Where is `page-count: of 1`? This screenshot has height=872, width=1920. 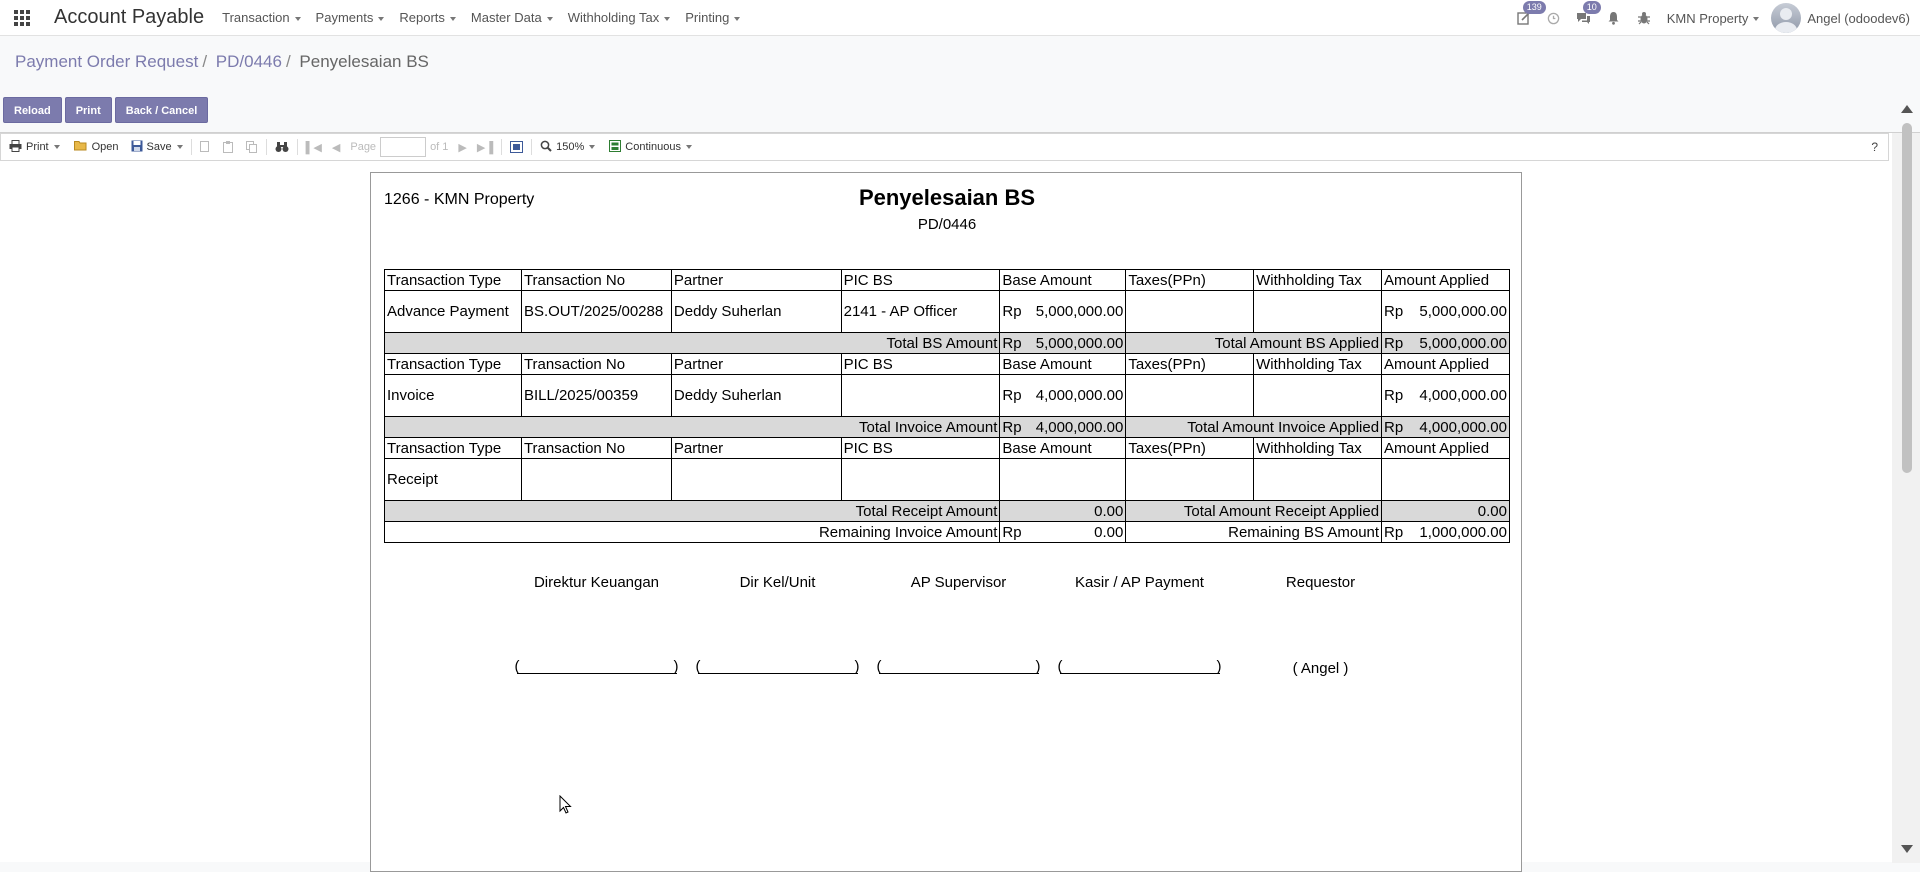 page-count: of 1 is located at coordinates (439, 147).